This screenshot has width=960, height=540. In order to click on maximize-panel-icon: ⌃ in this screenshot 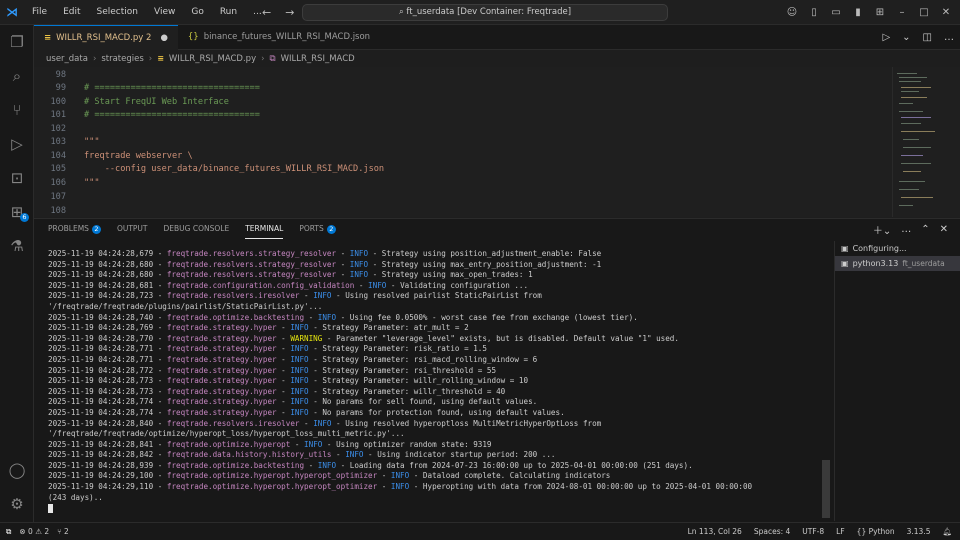, I will do `click(925, 229)`.